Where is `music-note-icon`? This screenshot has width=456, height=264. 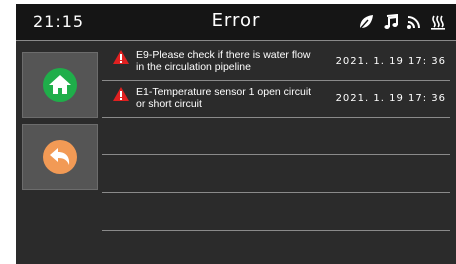 music-note-icon is located at coordinates (390, 22).